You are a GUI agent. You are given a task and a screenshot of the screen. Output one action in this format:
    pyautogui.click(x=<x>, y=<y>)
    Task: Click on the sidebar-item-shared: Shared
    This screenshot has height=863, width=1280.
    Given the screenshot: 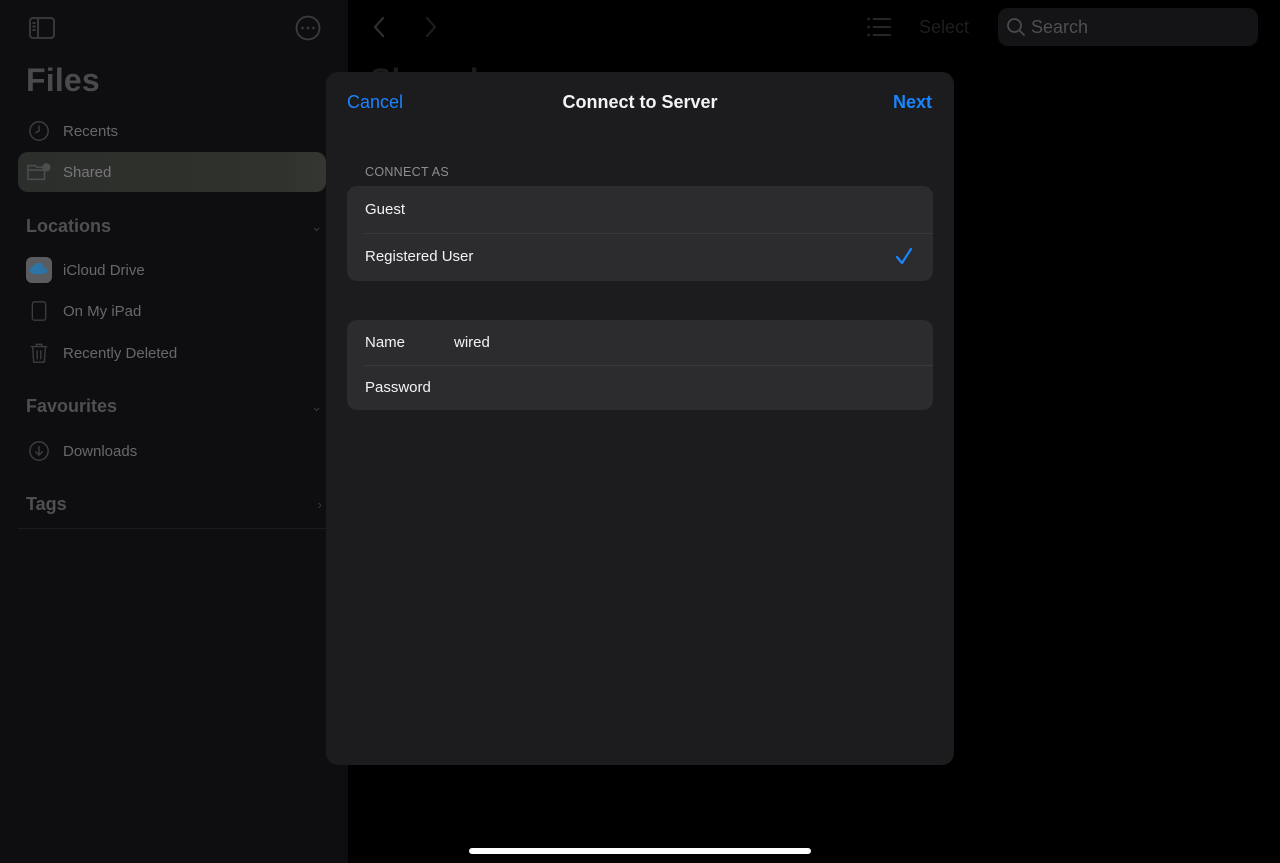 What is the action you would take?
    pyautogui.click(x=172, y=172)
    